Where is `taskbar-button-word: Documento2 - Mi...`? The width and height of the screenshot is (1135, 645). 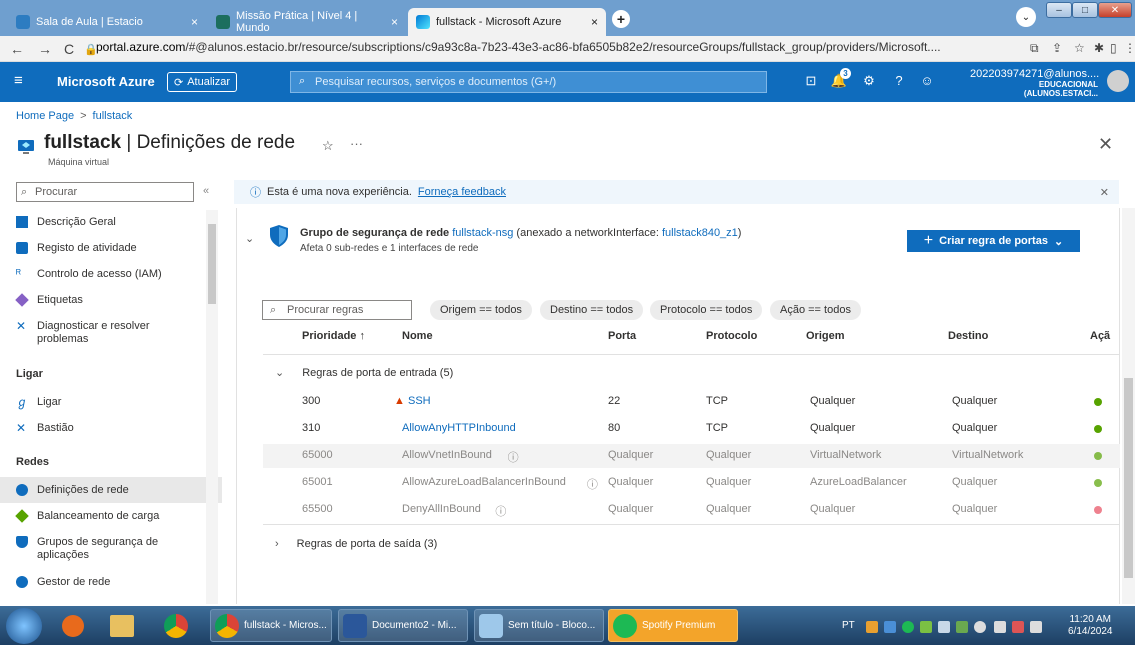 taskbar-button-word: Documento2 - Mi... is located at coordinates (403, 625).